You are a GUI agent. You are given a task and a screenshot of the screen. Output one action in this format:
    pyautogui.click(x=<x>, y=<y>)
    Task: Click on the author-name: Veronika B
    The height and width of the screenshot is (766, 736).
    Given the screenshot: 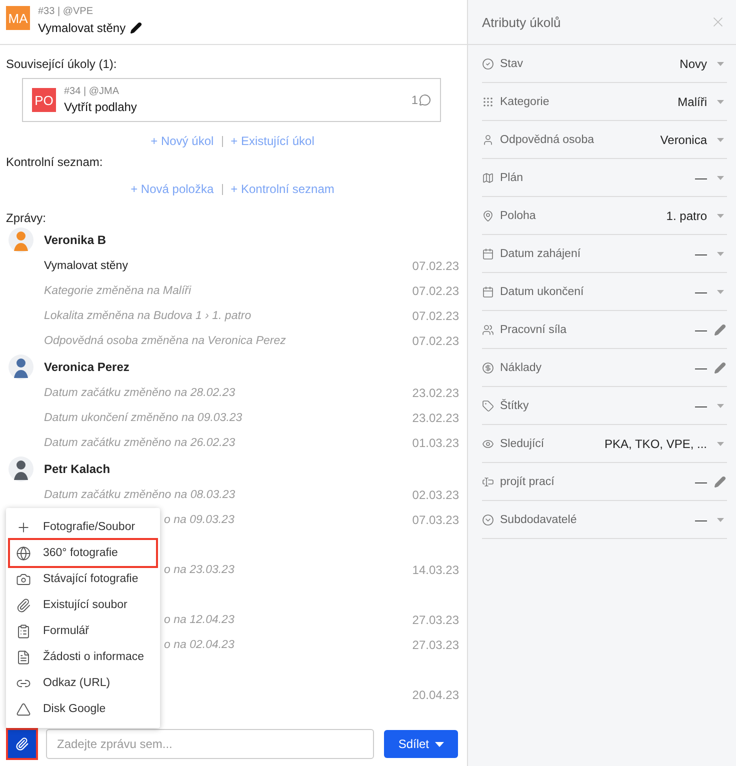 What is the action you would take?
    pyautogui.click(x=75, y=240)
    